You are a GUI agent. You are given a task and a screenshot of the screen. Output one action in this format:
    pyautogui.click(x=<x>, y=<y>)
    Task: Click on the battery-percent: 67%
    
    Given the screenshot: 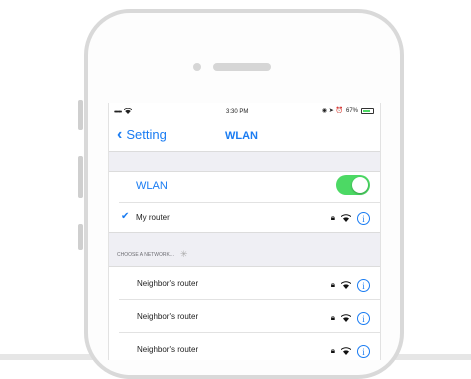 What is the action you would take?
    pyautogui.click(x=351, y=110)
    